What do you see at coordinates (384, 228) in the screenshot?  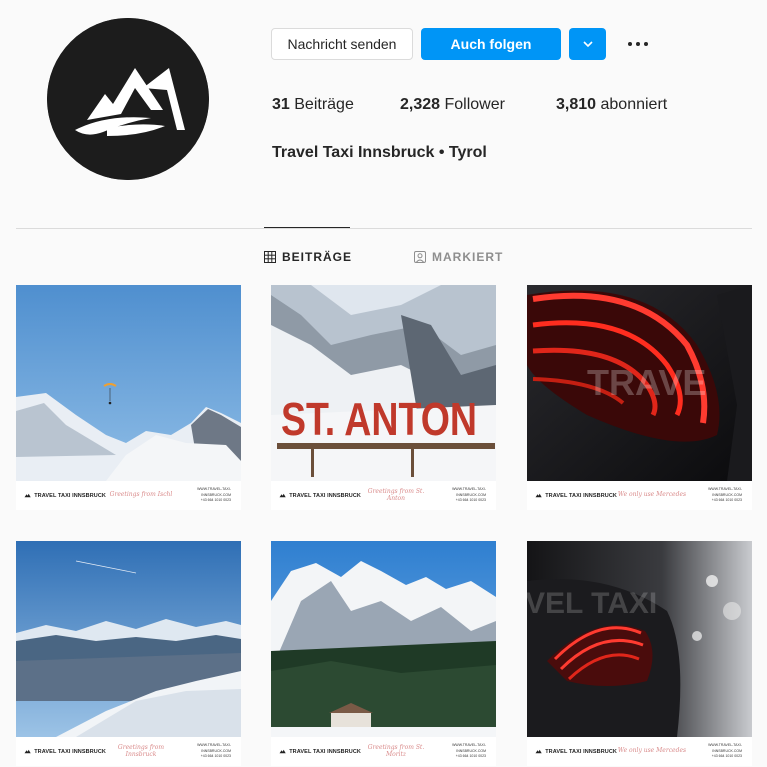 I see `tabs-divider` at bounding box center [384, 228].